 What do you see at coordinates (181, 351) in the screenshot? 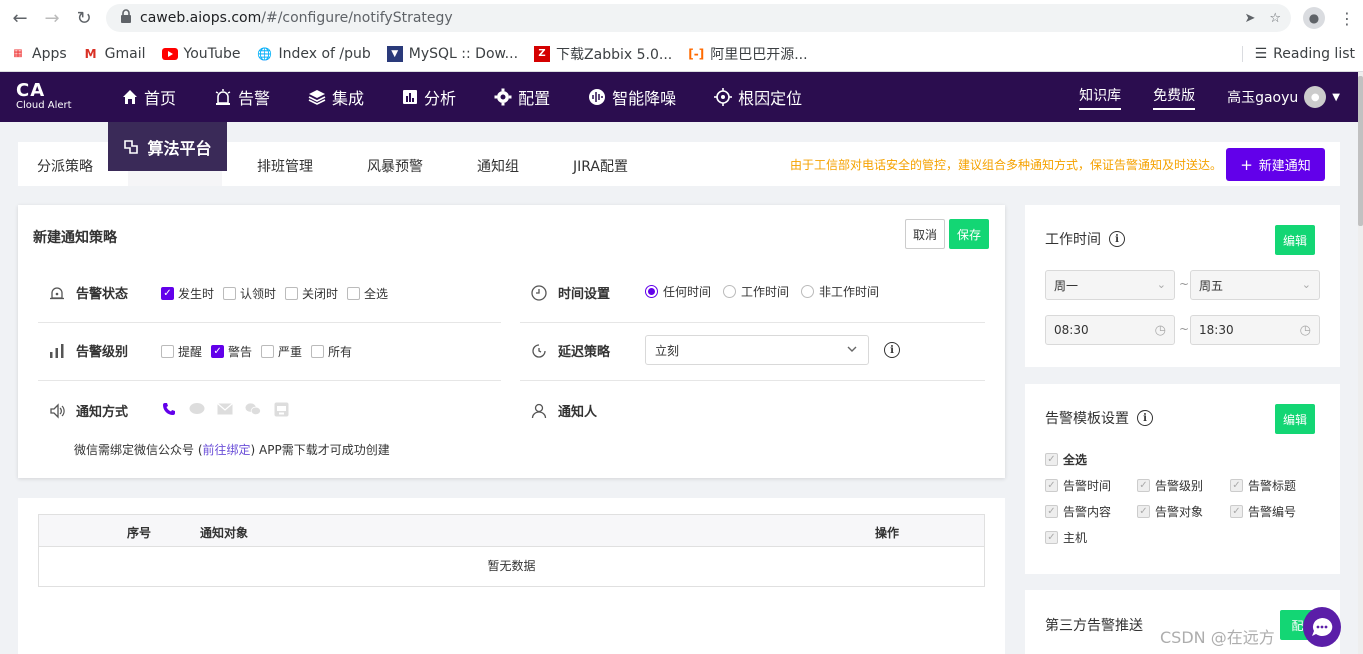
I see `checkbox-remind: 提醒` at bounding box center [181, 351].